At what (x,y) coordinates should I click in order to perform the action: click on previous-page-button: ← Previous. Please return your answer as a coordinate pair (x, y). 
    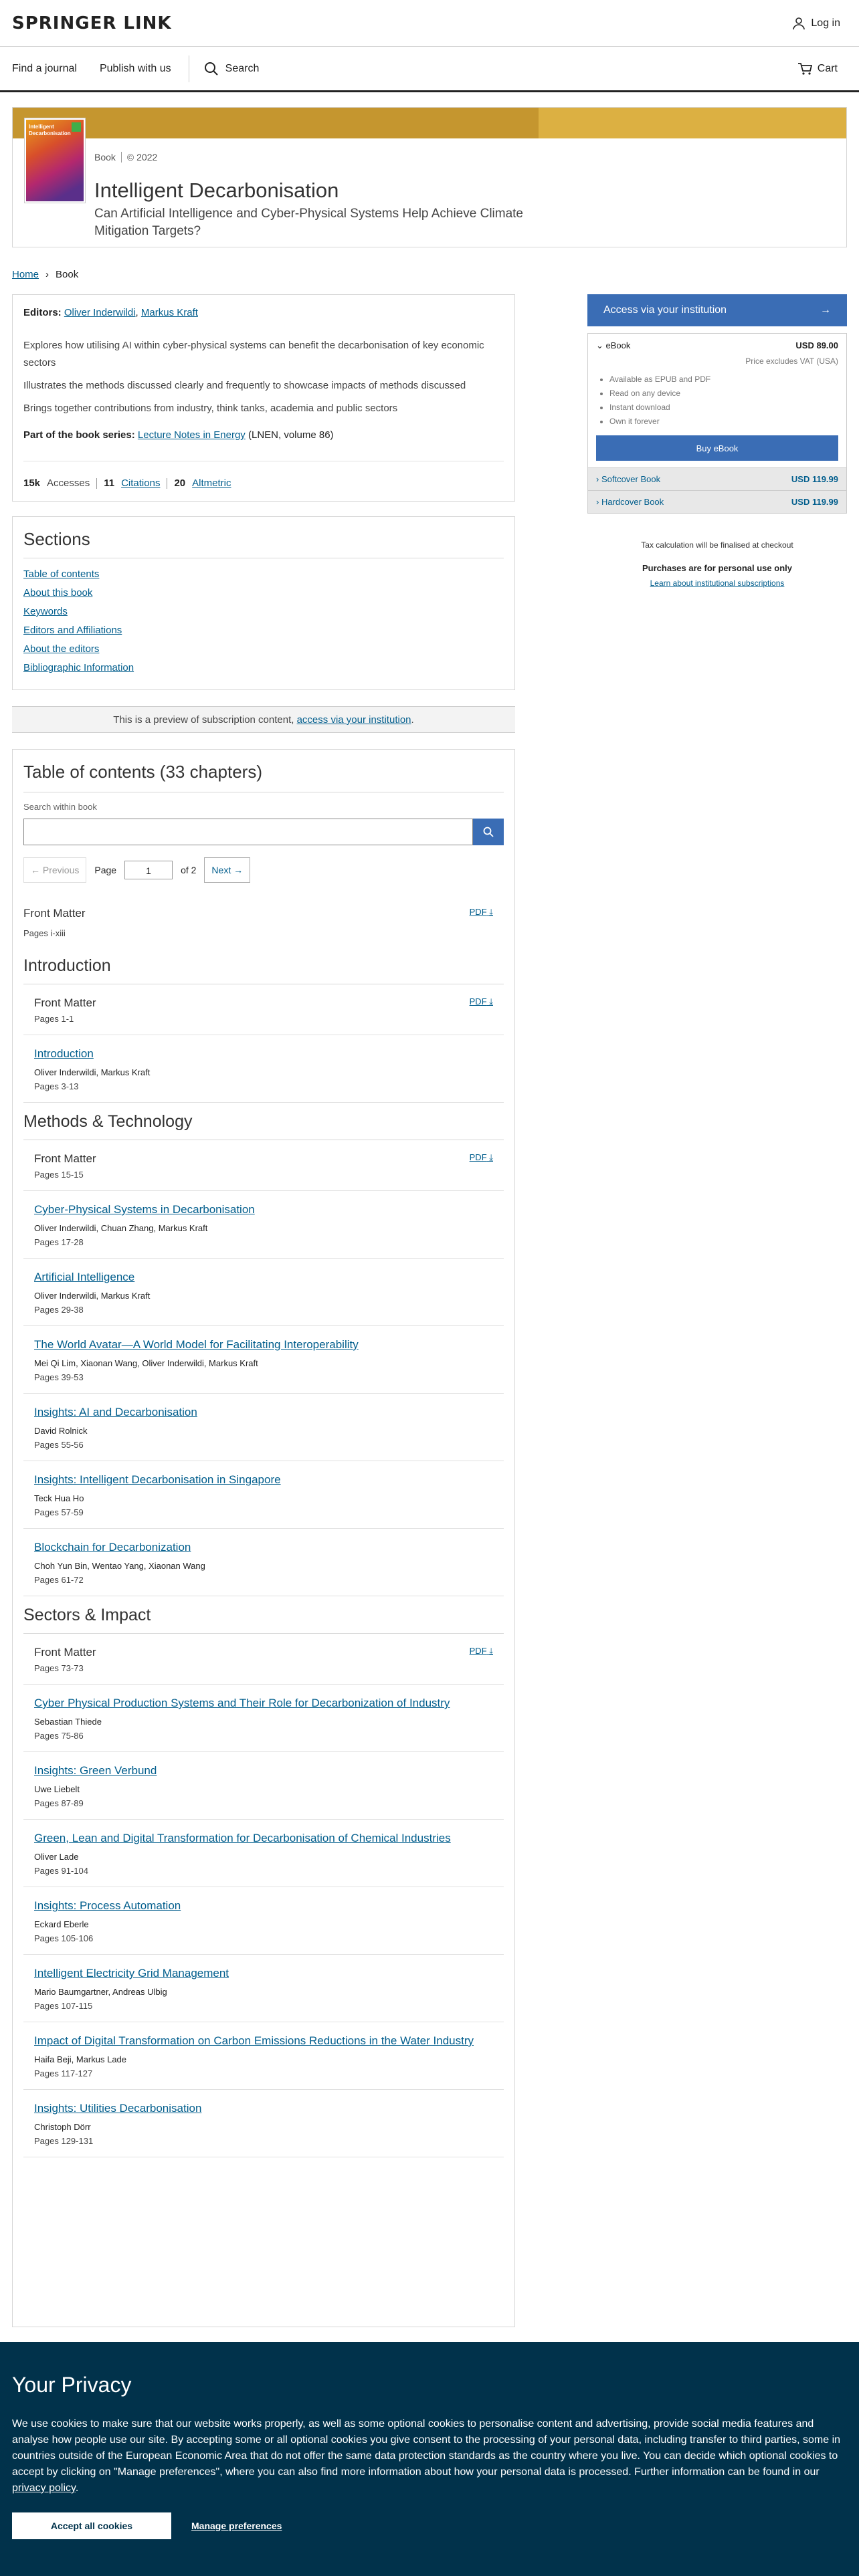
    Looking at the image, I should click on (55, 870).